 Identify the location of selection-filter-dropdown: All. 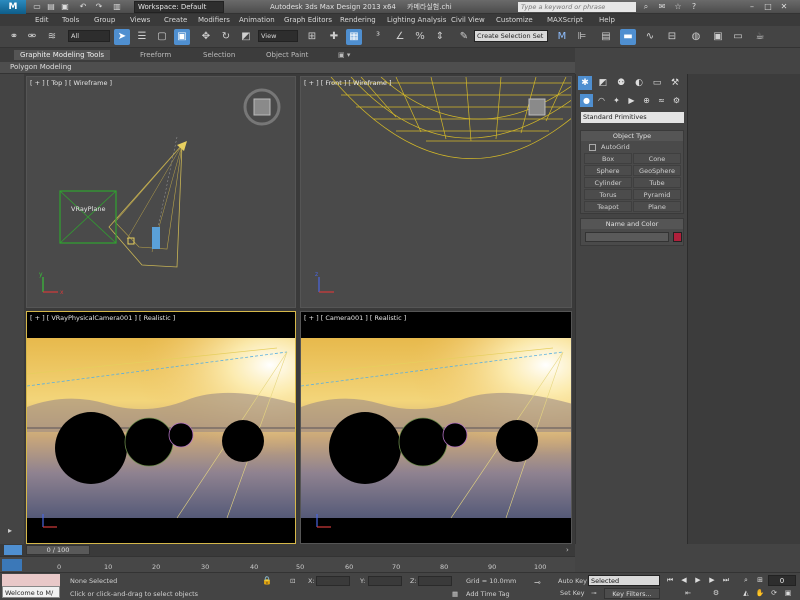
(89, 36).